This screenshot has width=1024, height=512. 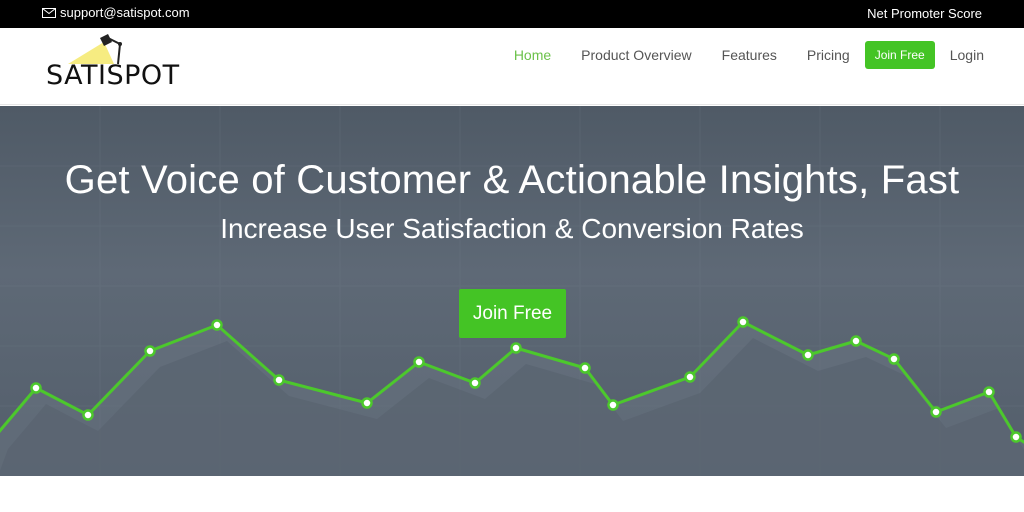 I want to click on satispot-logo: SATISPOT, so click(x=116, y=64).